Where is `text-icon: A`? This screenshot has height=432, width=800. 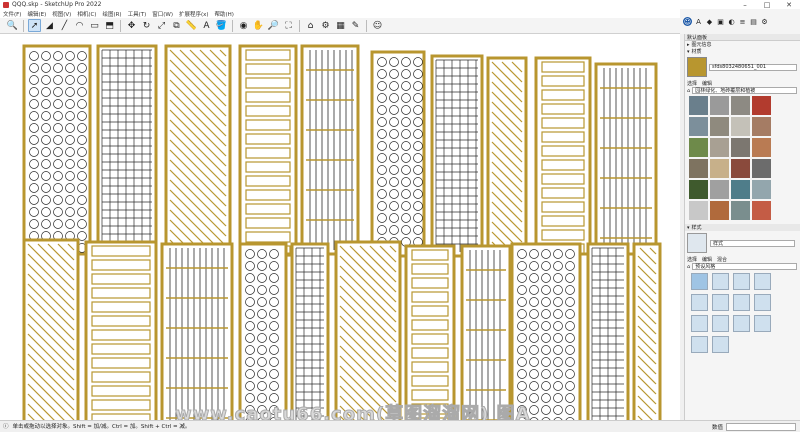
text-icon: A is located at coordinates (206, 25).